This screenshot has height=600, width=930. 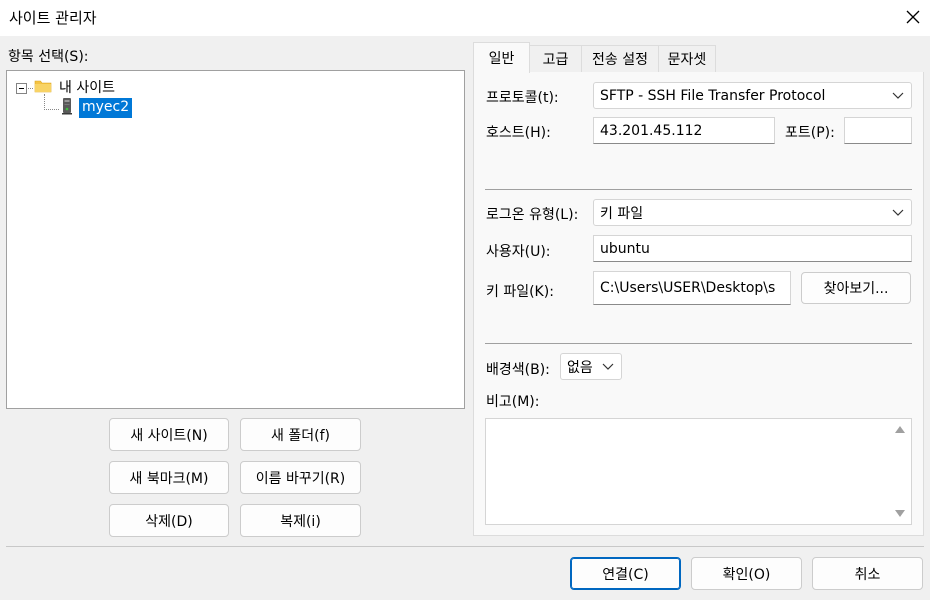 I want to click on tab-transfer-settings: 전송 설정, so click(x=620, y=58).